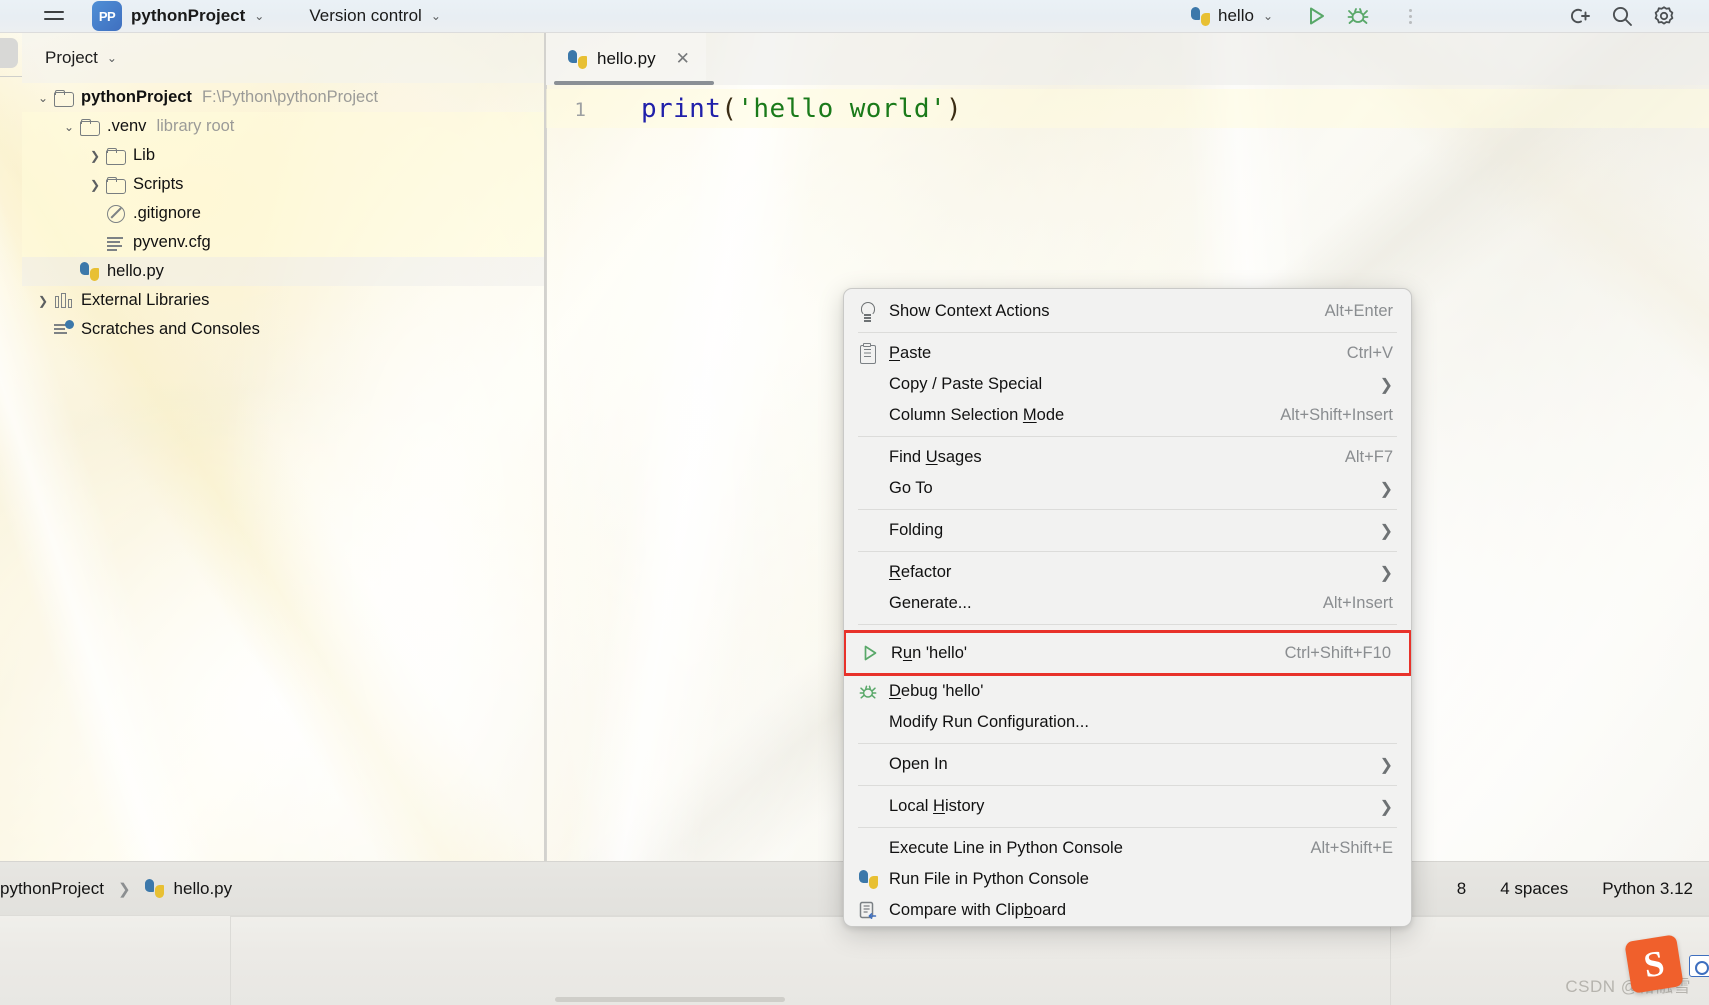 The image size is (1709, 1005). Describe the element at coordinates (1534, 889) in the screenshot. I see `indent-widget: 4 spaces` at that location.